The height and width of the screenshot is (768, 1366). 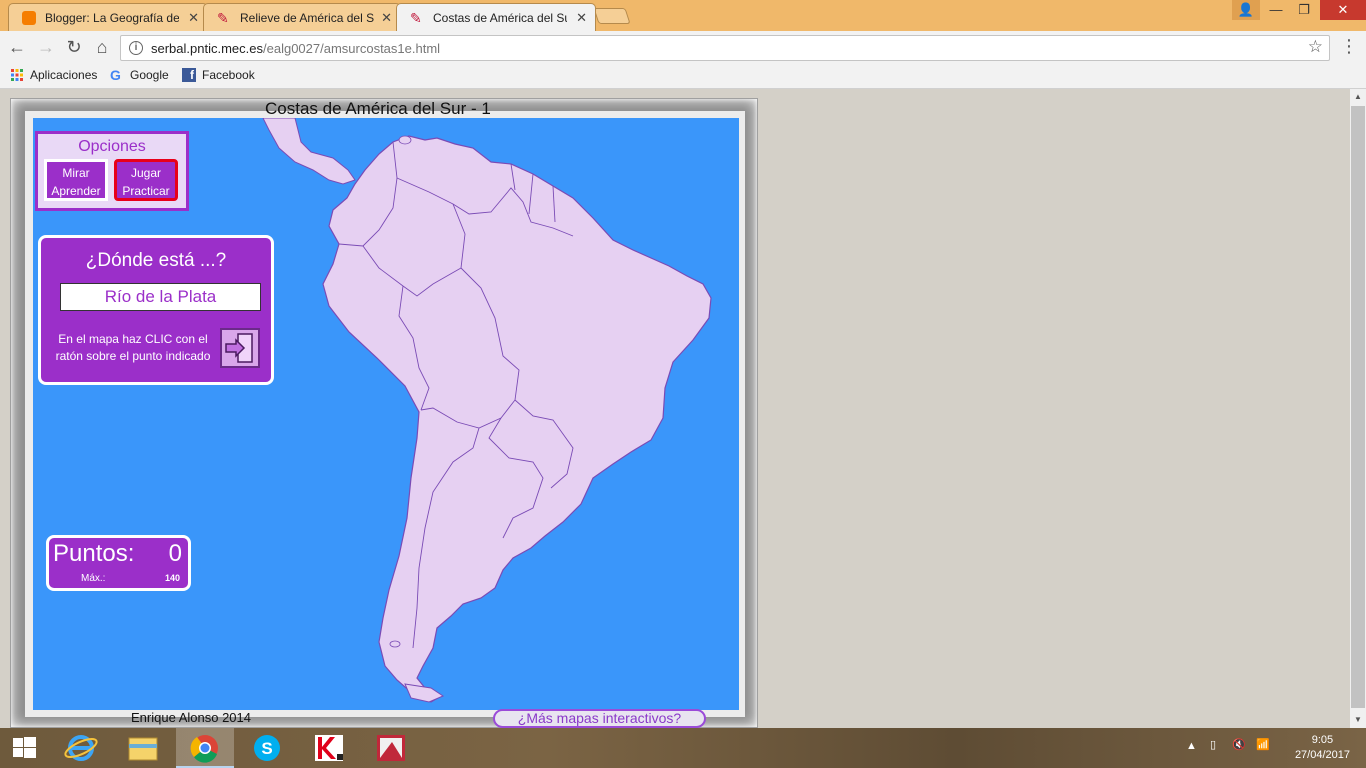 I want to click on svg-text: S, so click(x=266, y=748).